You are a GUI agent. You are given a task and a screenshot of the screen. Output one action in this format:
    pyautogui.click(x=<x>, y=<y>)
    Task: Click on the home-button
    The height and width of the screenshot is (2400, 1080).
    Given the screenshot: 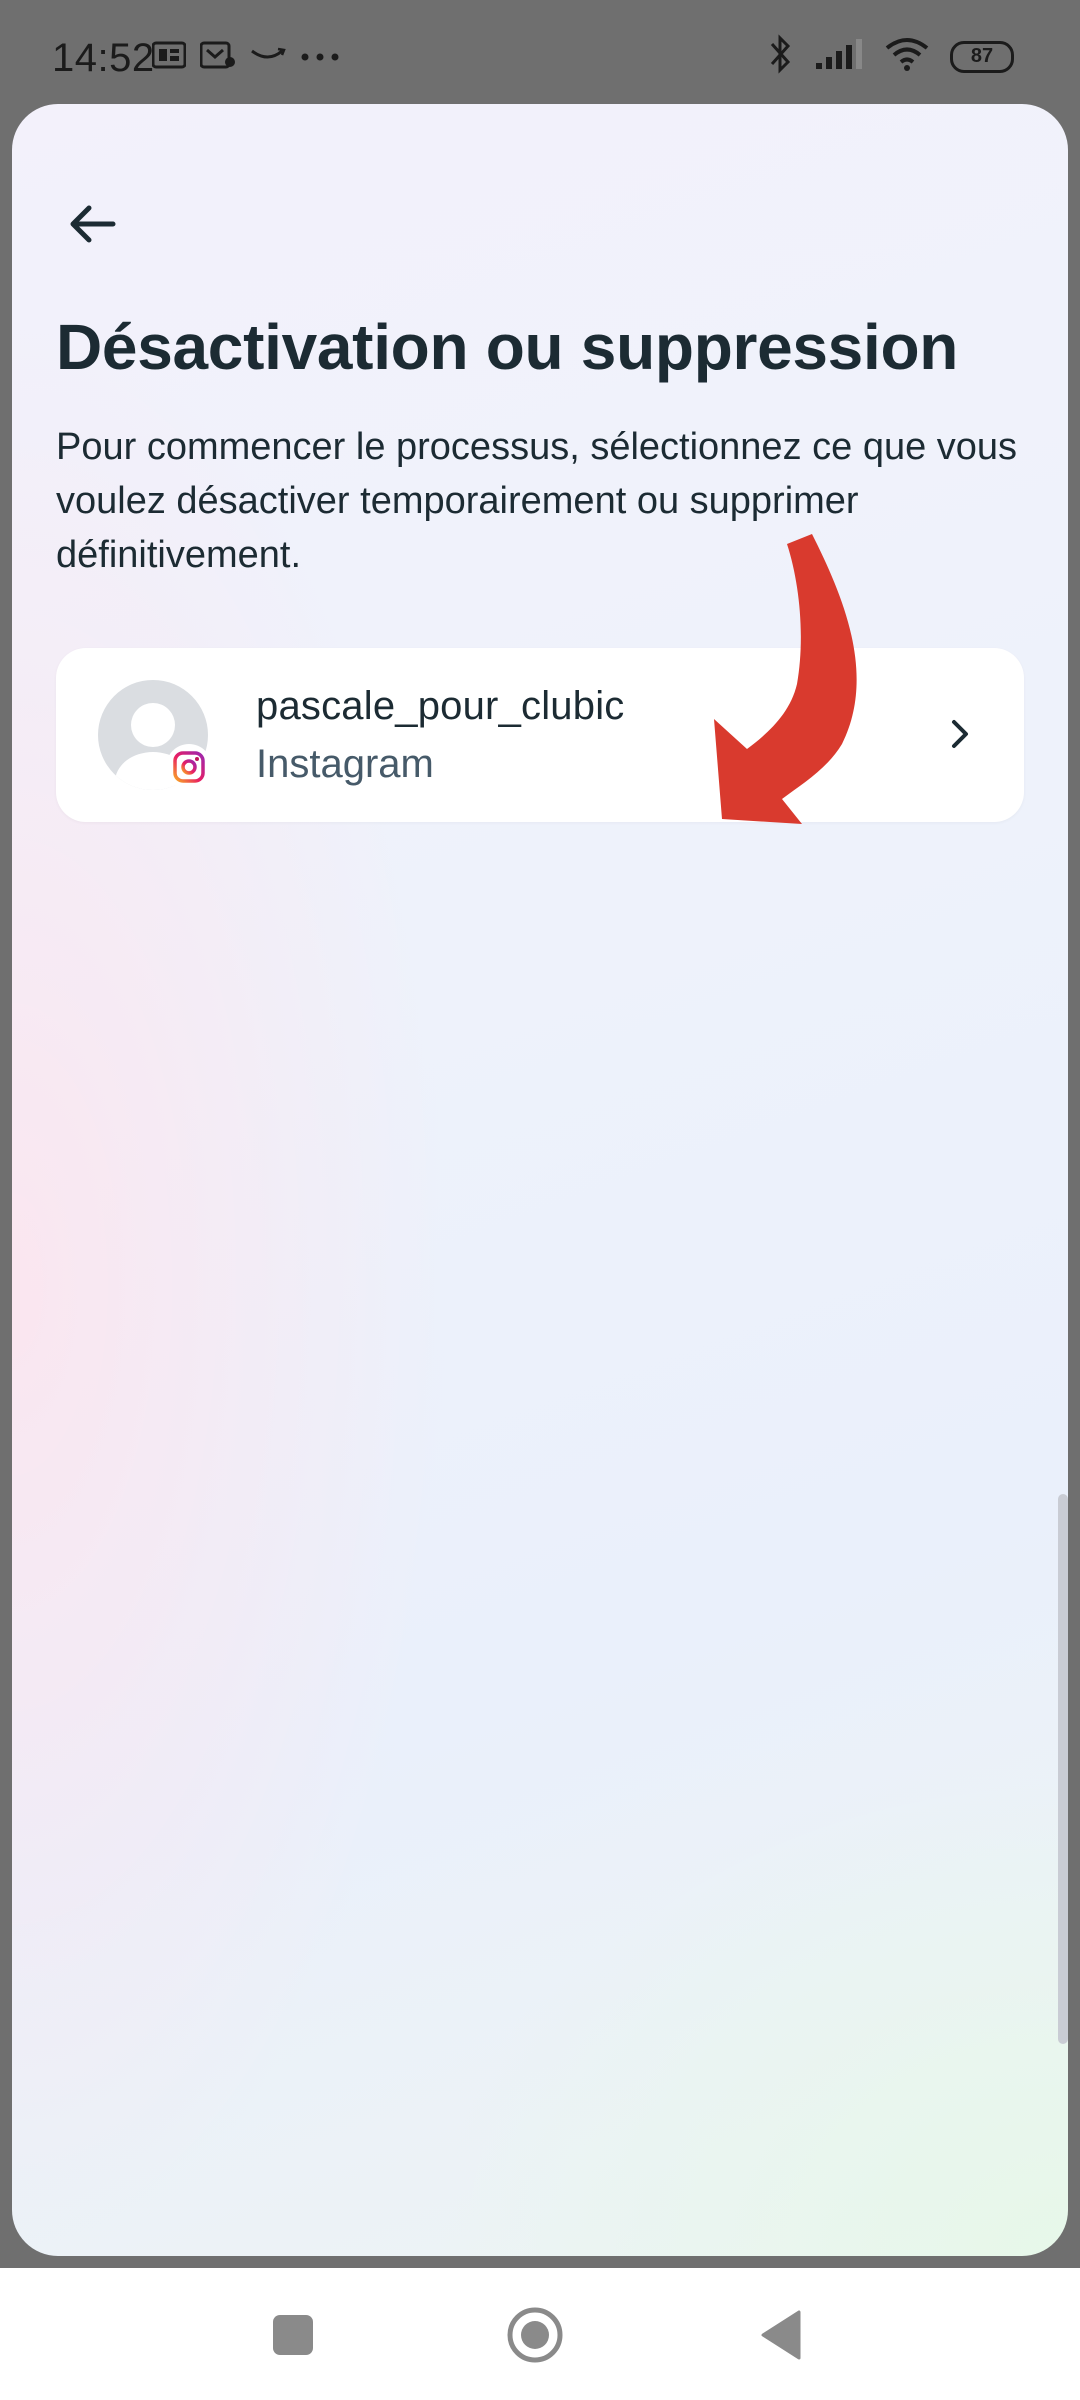 What is the action you would take?
    pyautogui.click(x=535, y=2337)
    